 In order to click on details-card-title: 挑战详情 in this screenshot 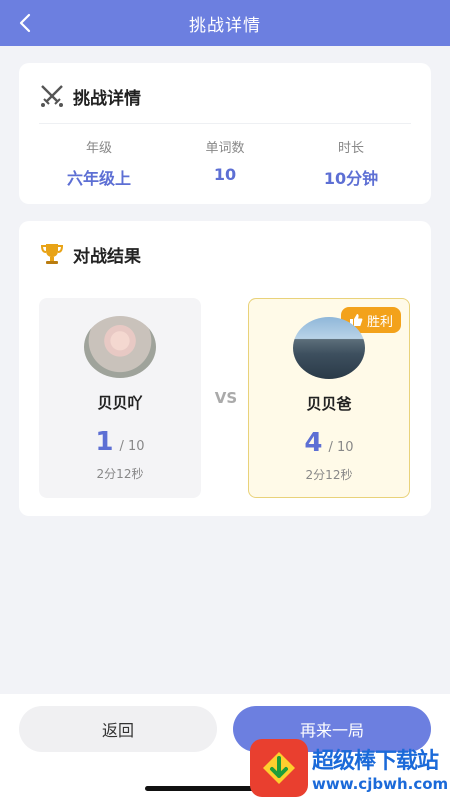, I will do `click(107, 98)`.